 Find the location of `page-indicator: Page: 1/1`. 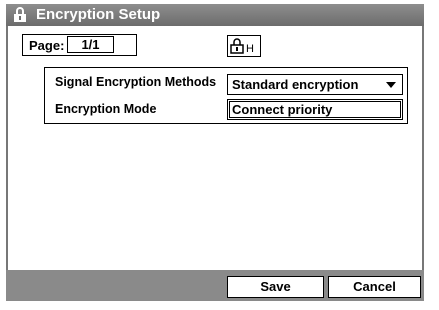

page-indicator: Page: 1/1 is located at coordinates (79, 45).